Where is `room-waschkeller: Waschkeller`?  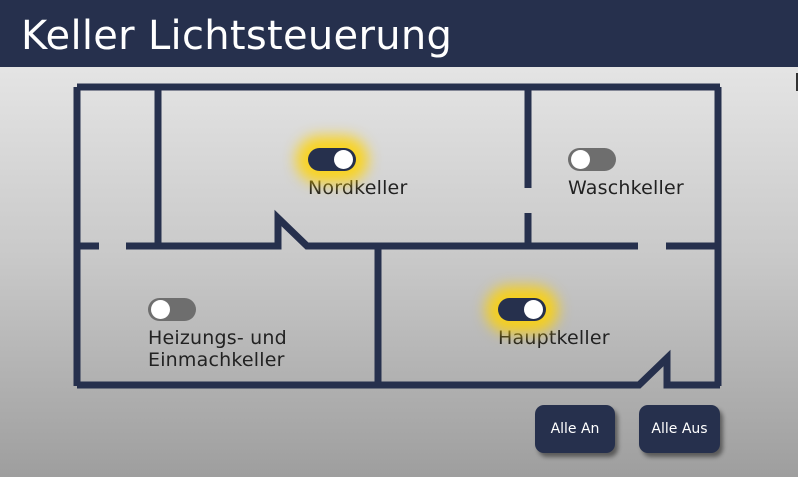
room-waschkeller: Waschkeller is located at coordinates (626, 173).